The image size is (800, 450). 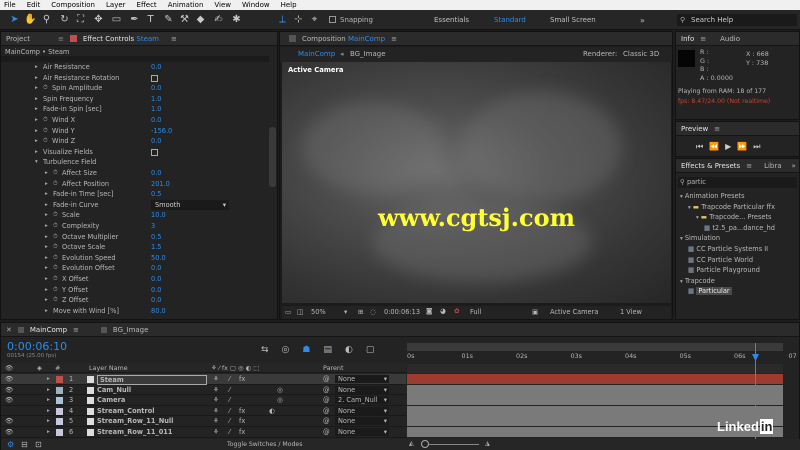 What do you see at coordinates (368, 54) in the screenshot?
I see `subtab-bg-image: BG_Image` at bounding box center [368, 54].